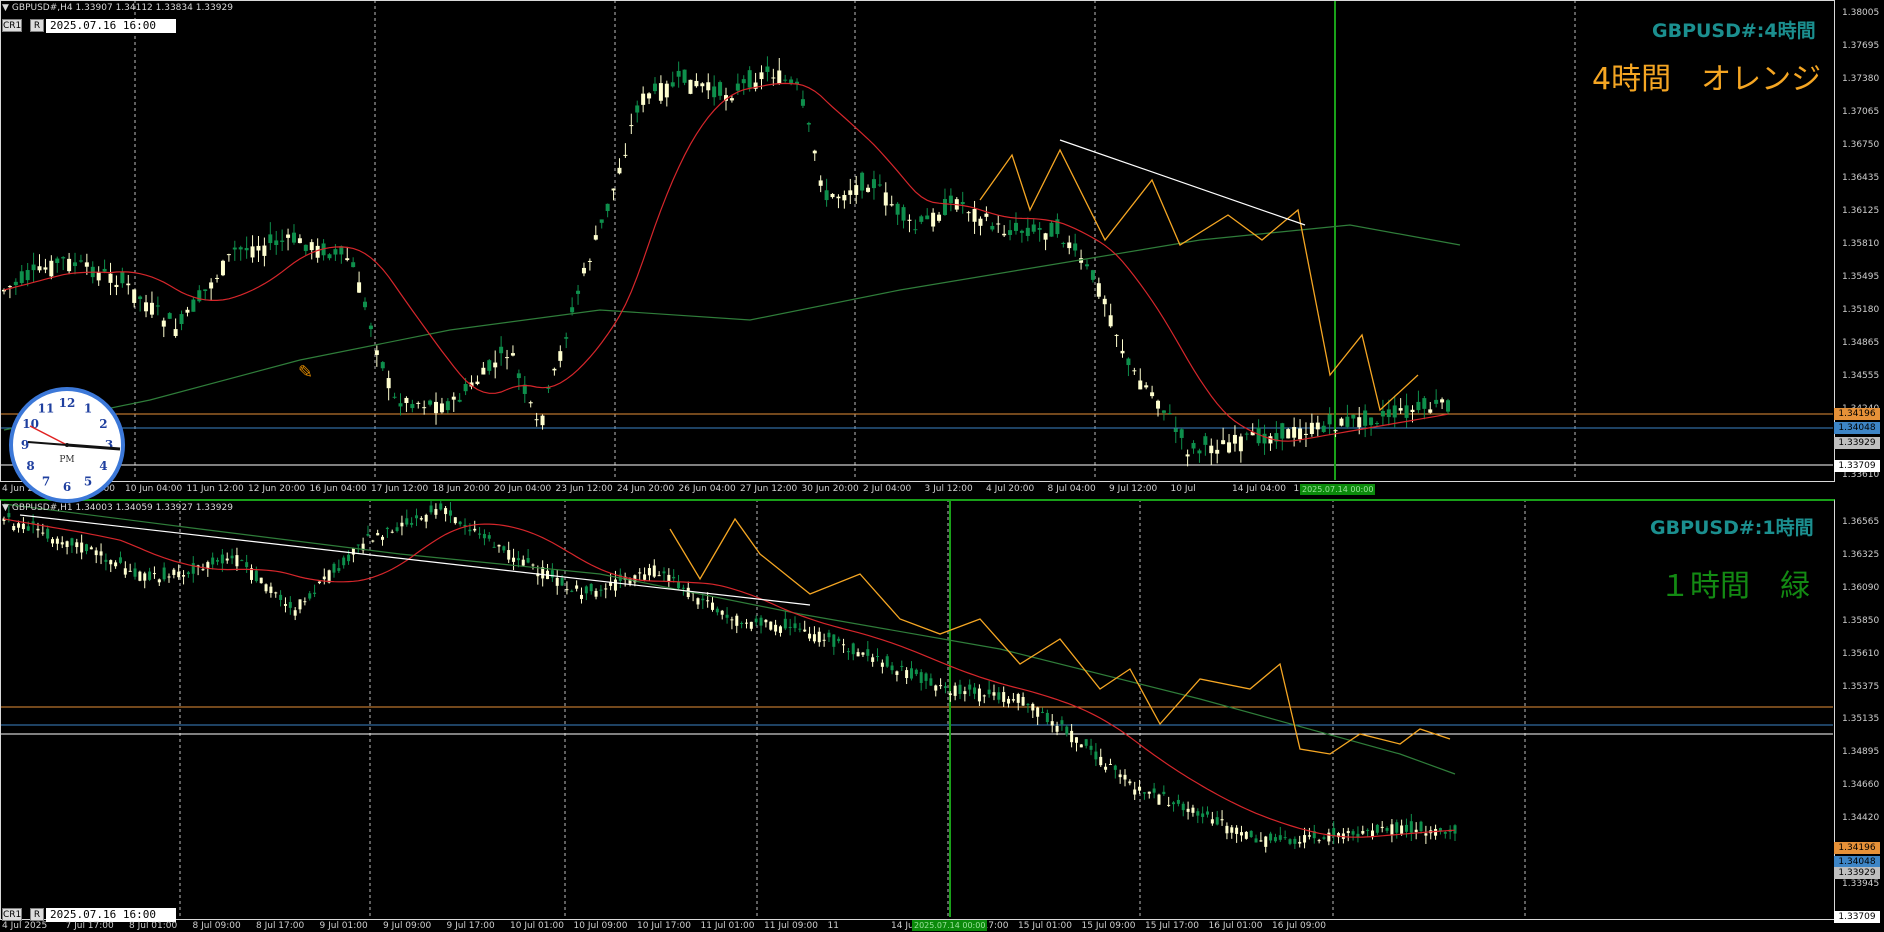 The height and width of the screenshot is (932, 1884). I want to click on clock-center, so click(67, 445).